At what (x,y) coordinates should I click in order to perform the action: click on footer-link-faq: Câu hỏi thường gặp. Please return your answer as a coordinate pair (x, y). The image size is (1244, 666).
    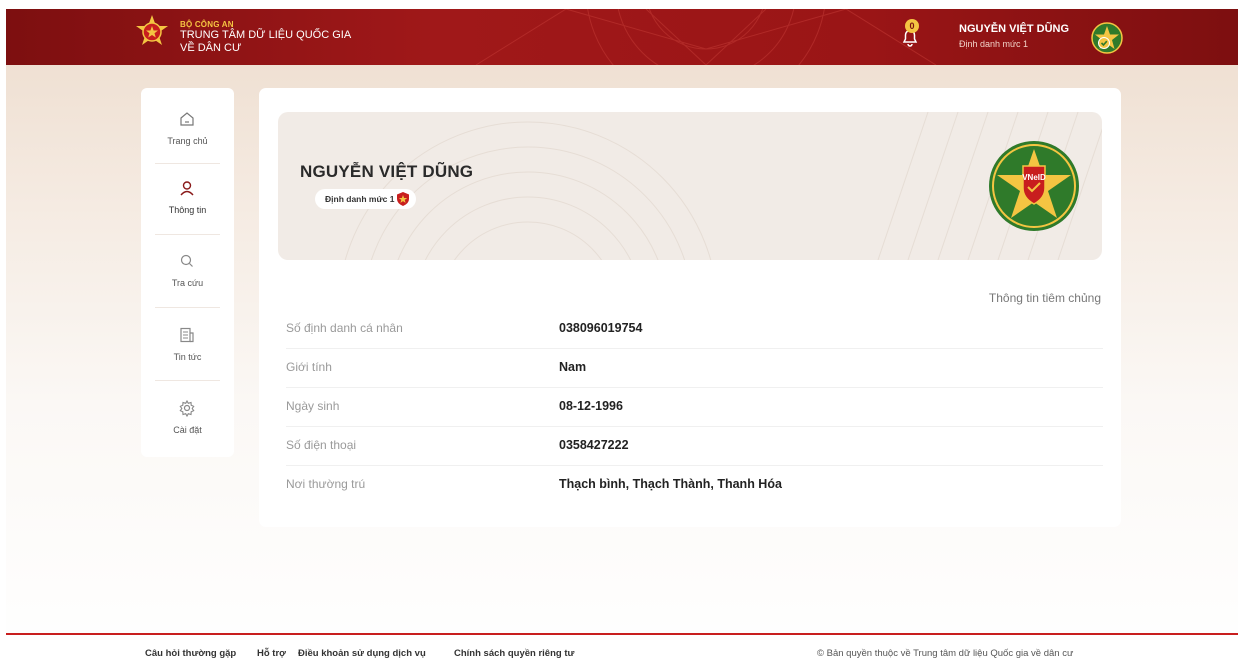
    Looking at the image, I should click on (190, 653).